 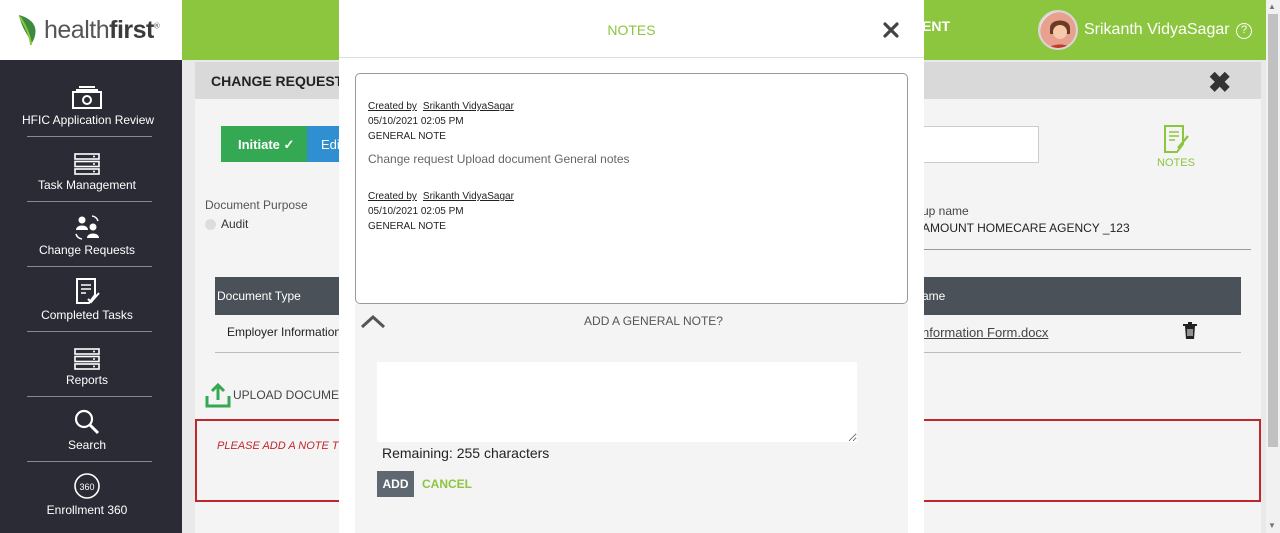 I want to click on 360-icon-text: 360, so click(x=86, y=487).